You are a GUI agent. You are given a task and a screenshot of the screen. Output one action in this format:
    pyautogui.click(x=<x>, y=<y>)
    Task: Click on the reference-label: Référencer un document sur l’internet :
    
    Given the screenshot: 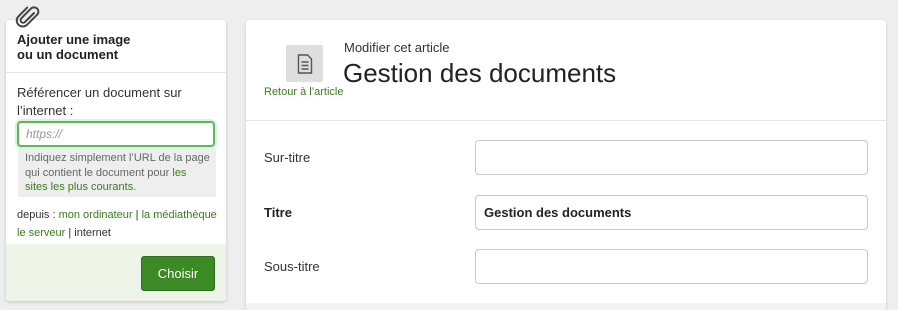 What is the action you would take?
    pyautogui.click(x=99, y=101)
    